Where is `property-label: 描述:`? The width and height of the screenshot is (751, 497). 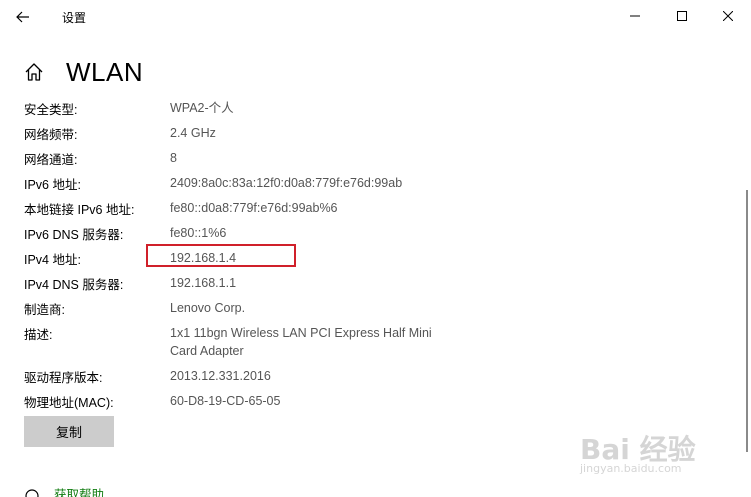 property-label: 描述: is located at coordinates (38, 335).